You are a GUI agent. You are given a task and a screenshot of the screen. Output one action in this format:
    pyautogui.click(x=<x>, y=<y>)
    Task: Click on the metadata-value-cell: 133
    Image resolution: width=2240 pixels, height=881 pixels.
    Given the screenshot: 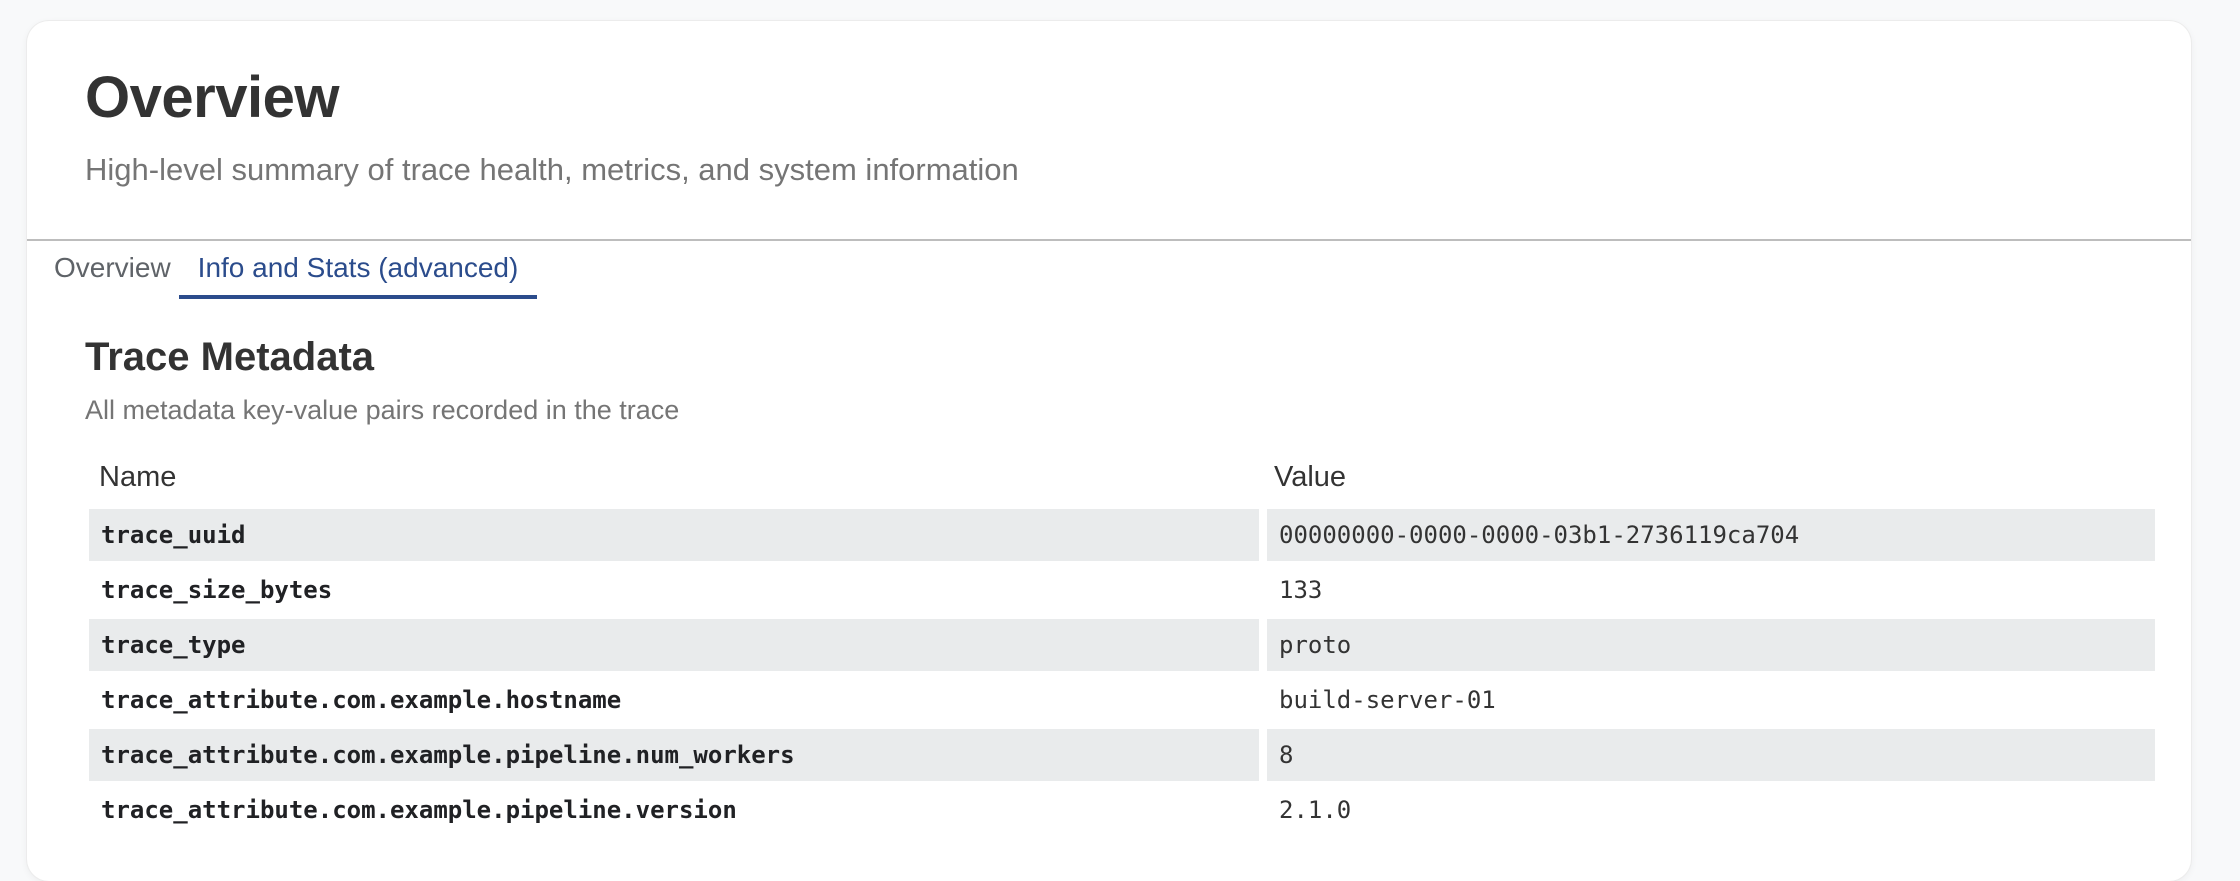 What is the action you would take?
    pyautogui.click(x=1301, y=590)
    